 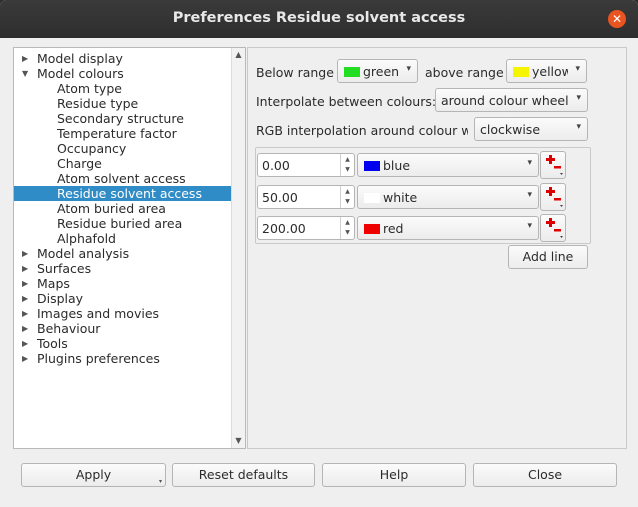 What do you see at coordinates (69, 328) in the screenshot?
I see `tree-item-label: Behaviour` at bounding box center [69, 328].